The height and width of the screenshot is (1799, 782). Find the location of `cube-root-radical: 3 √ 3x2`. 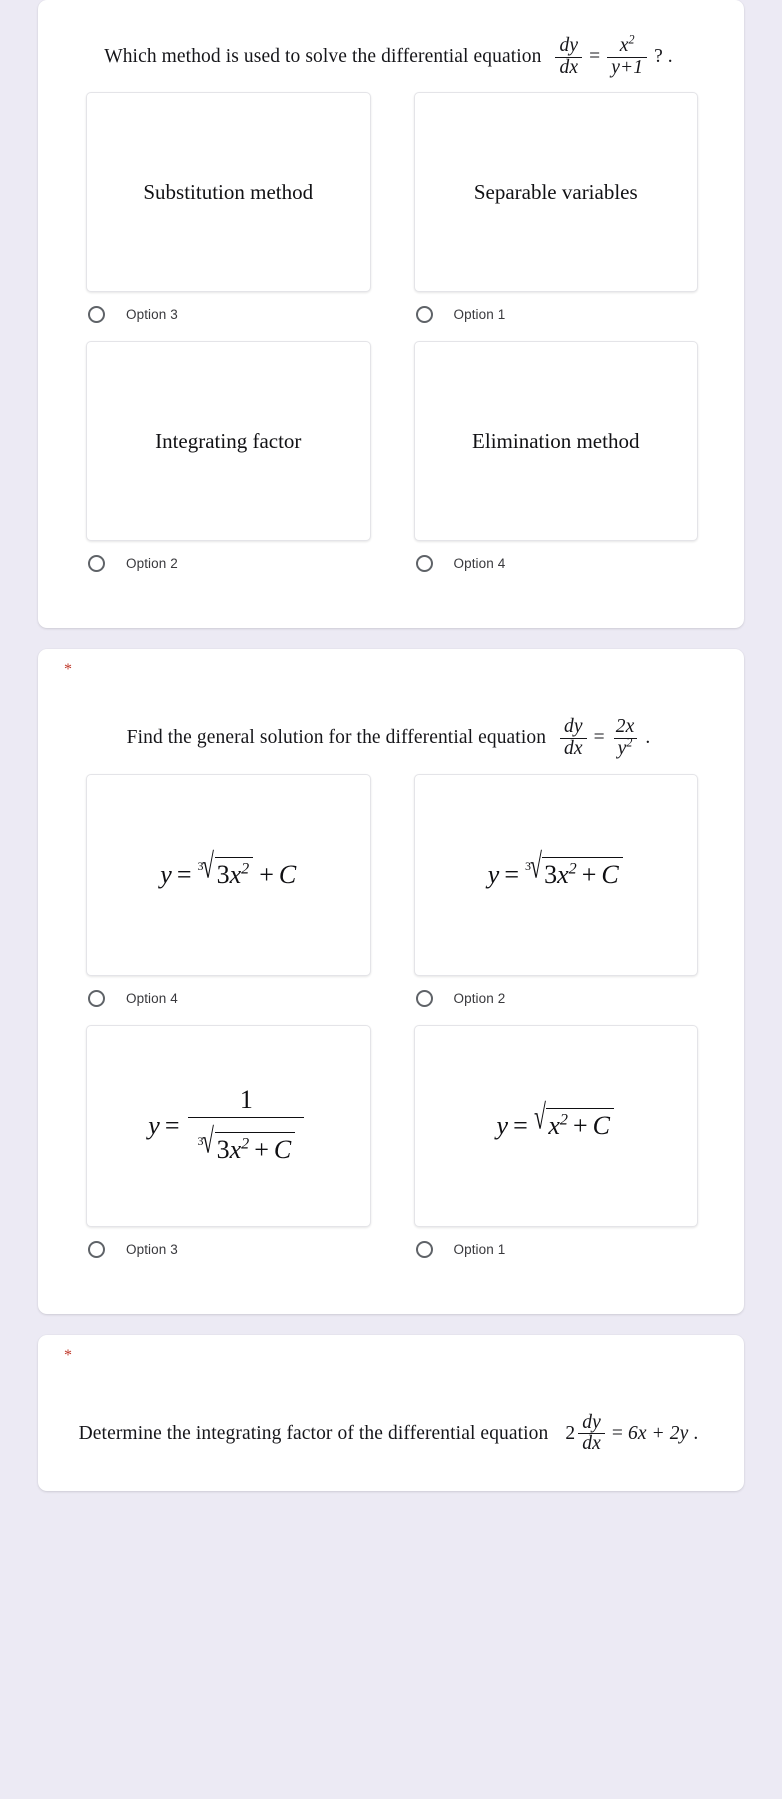

cube-root-radical: 3 √ 3x2 is located at coordinates (225, 869).